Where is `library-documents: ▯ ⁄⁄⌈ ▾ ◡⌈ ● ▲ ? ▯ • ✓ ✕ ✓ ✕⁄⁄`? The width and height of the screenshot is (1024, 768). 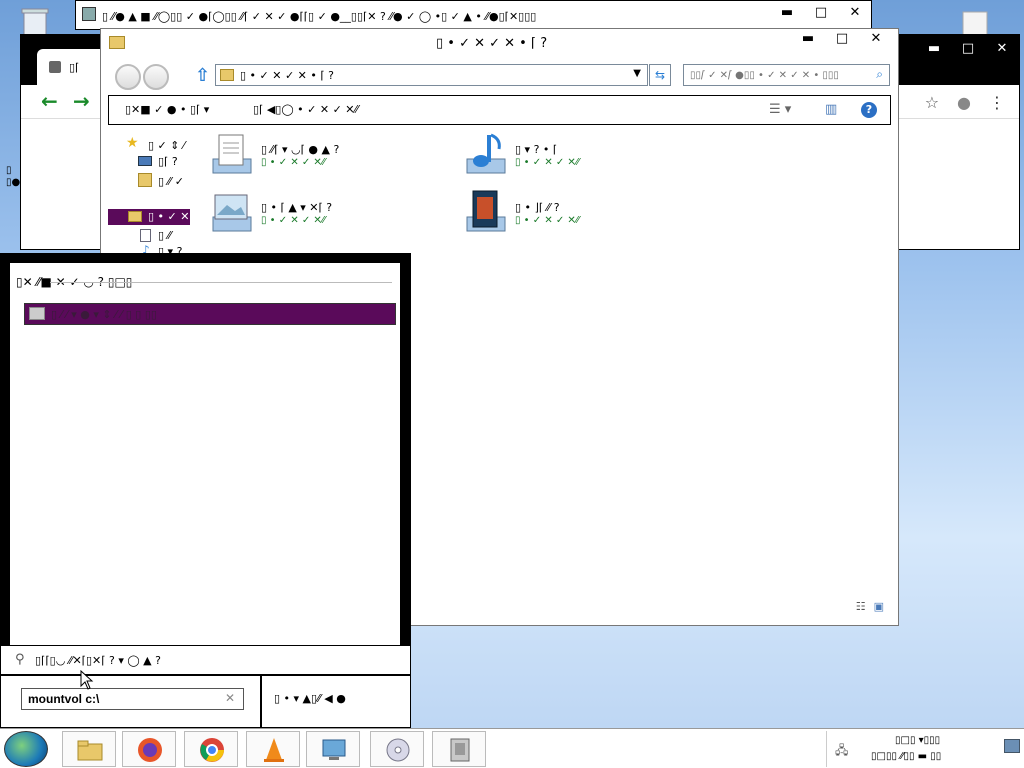 library-documents: ▯ ⁄⁄⌈ ▾ ◡⌈ ● ▲ ? ▯ • ✓ ✕ ✓ ✕⁄⁄ is located at coordinates (317, 156).